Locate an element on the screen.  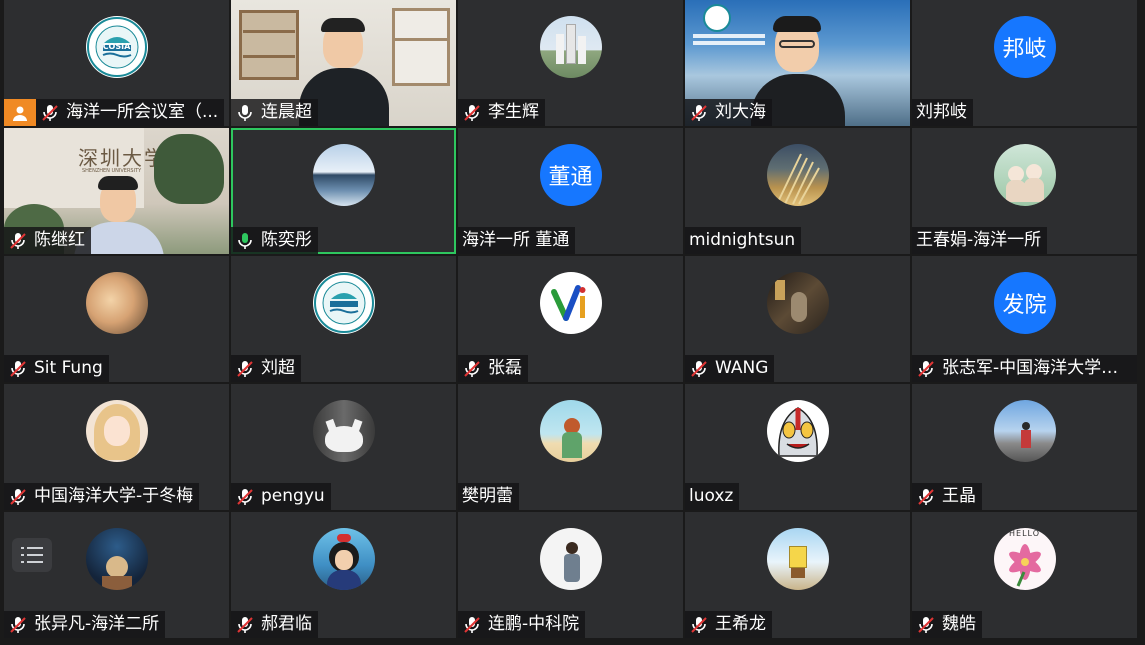
participant-name-bar: luoxz is located at coordinates (712, 496).